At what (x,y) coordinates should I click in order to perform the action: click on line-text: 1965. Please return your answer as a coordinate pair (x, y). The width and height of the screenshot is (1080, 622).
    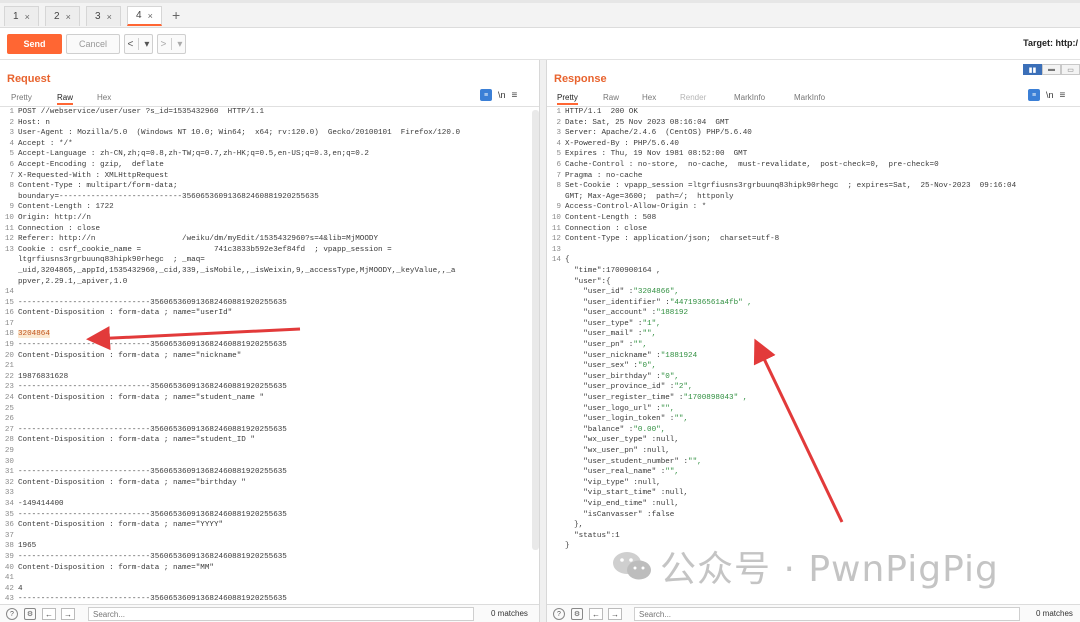
    Looking at the image, I should click on (27, 546).